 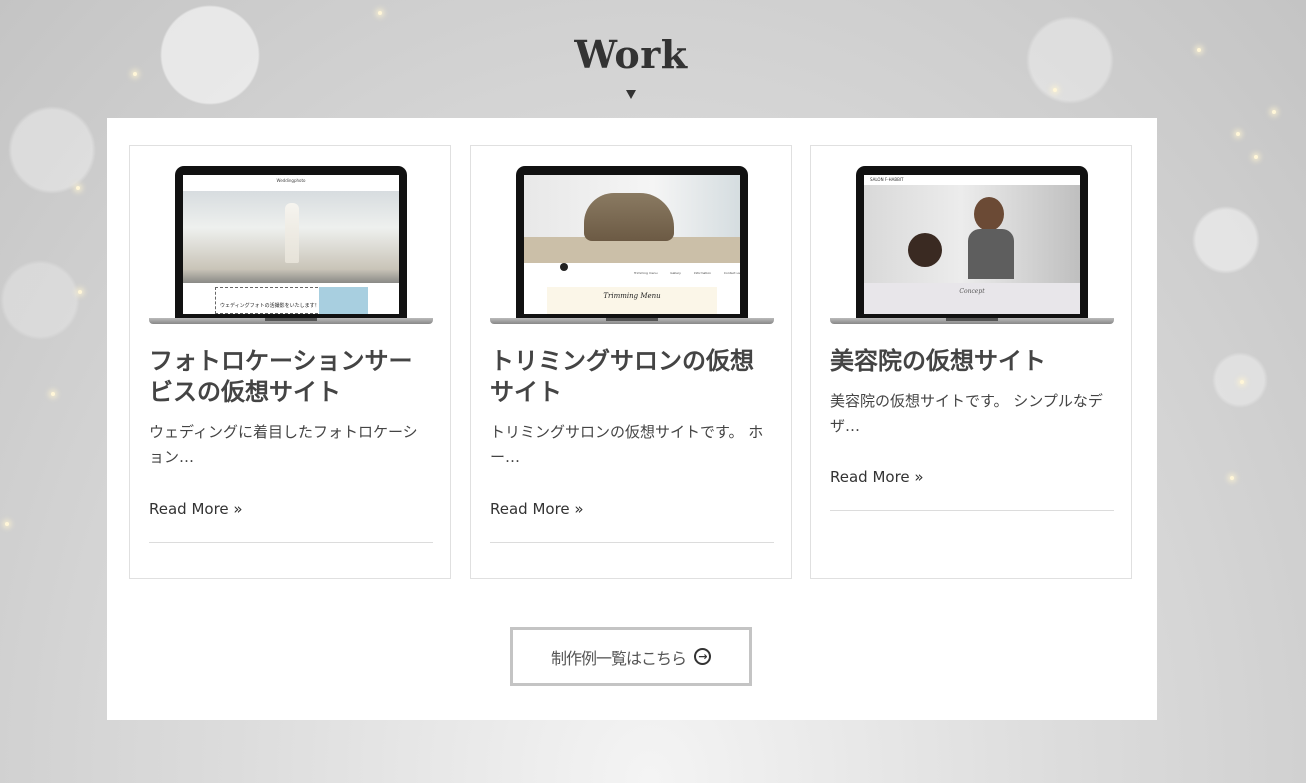 I want to click on screen-nav-item: Information, so click(x=702, y=273).